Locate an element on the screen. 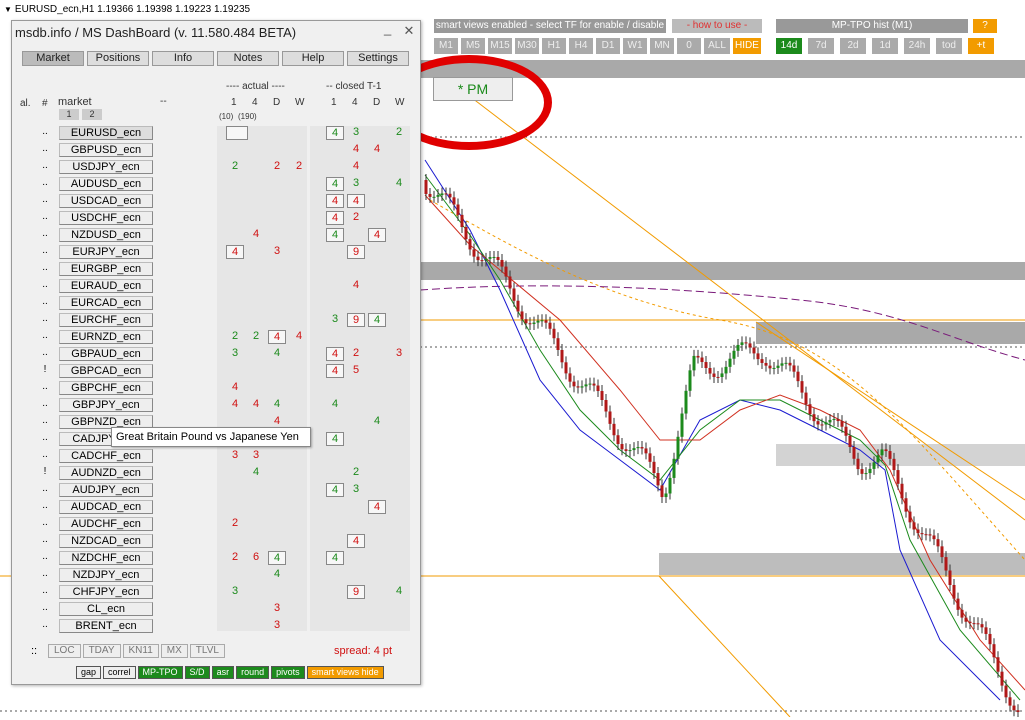 This screenshot has height=720, width=1025. tf-button-h1: H1 is located at coordinates (554, 46).